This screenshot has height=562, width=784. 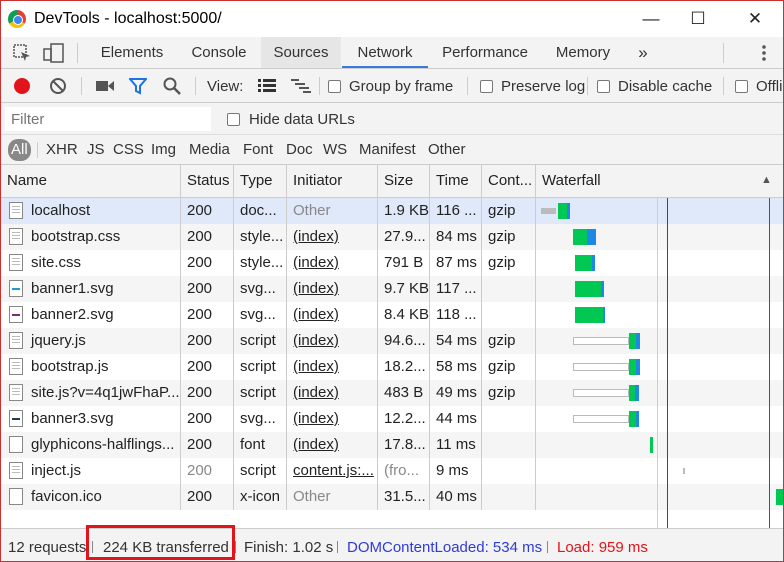 What do you see at coordinates (91, 181) in the screenshot?
I see `column-header-name: Name` at bounding box center [91, 181].